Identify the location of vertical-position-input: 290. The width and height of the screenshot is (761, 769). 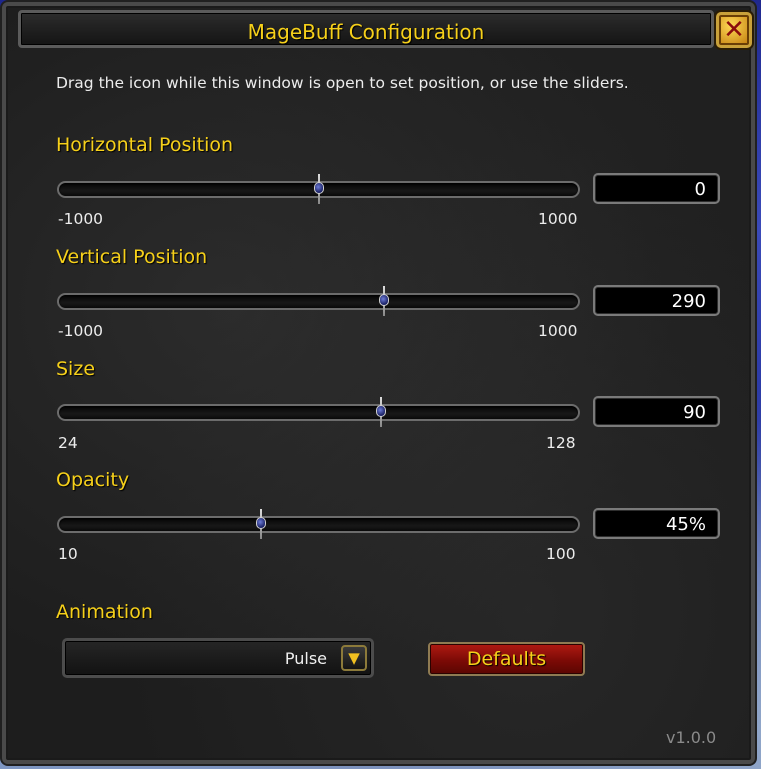
(656, 300).